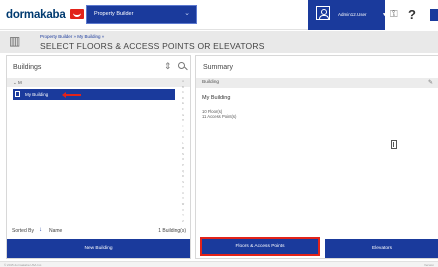 Image resolution: width=438 pixels, height=267 pixels. What do you see at coordinates (27, 67) in the screenshot?
I see `buildings-panel-title: Buildings` at bounding box center [27, 67].